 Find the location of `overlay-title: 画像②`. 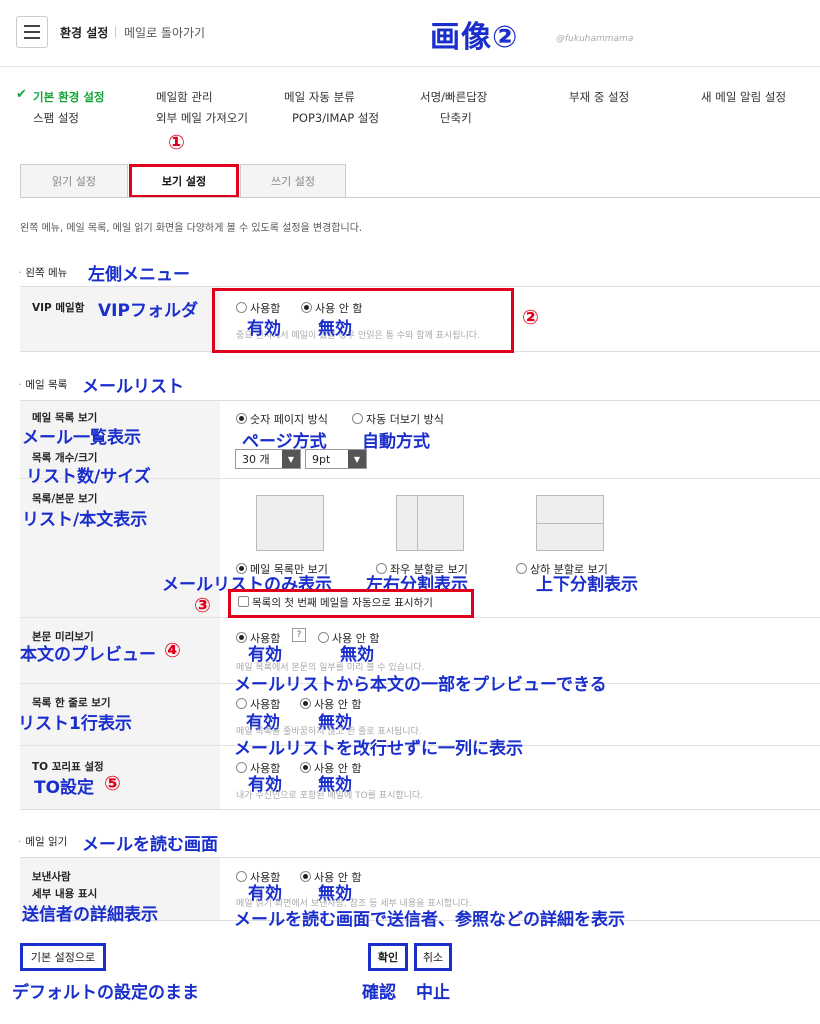

overlay-title: 画像② is located at coordinates (474, 37).